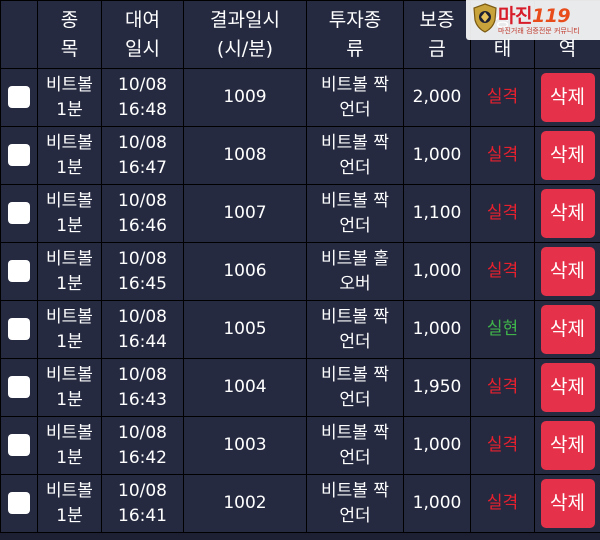 Image resolution: width=600 pixels, height=540 pixels. What do you see at coordinates (245, 213) in the screenshot?
I see `result-round-cell: 1007` at bounding box center [245, 213].